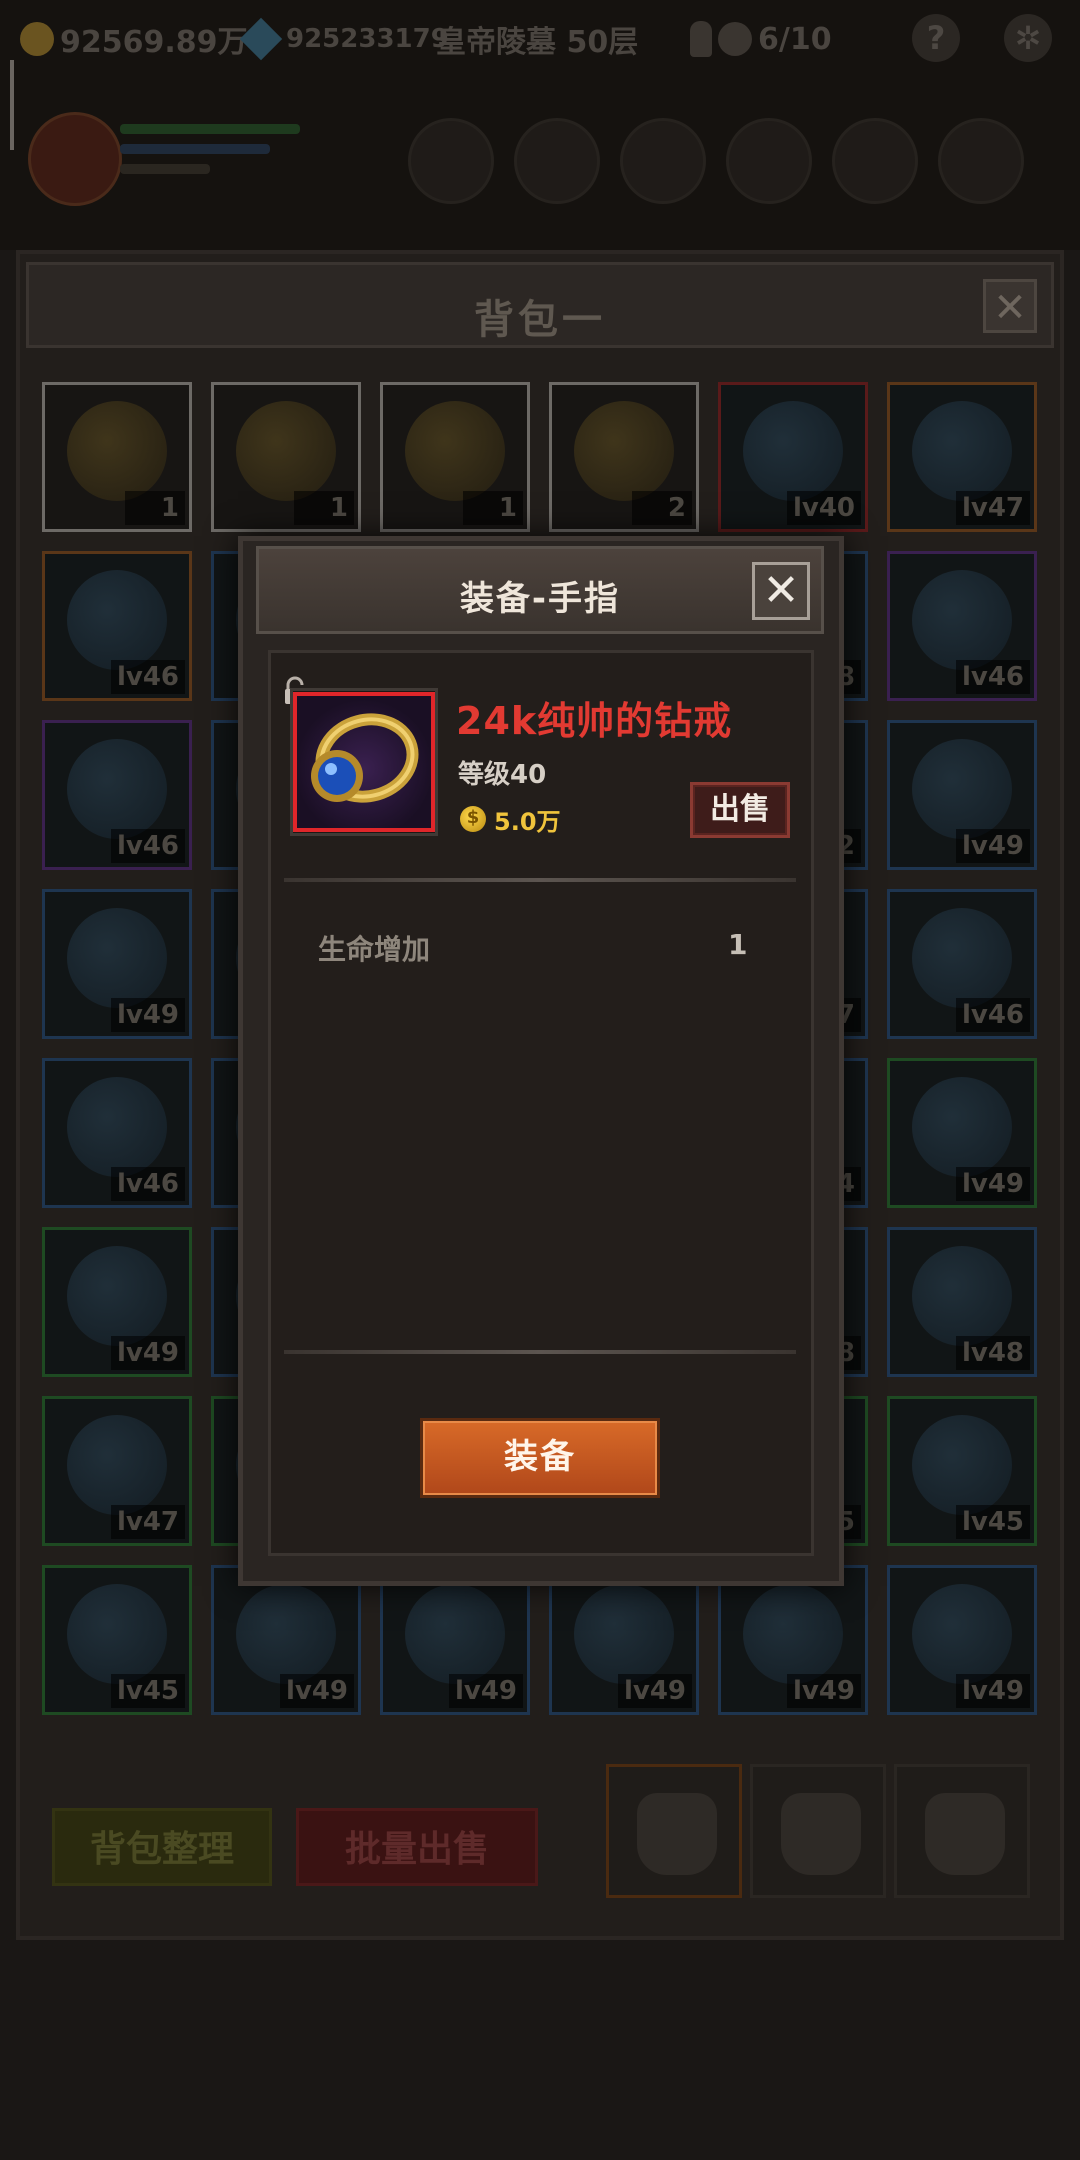  What do you see at coordinates (701, 39) in the screenshot?
I see `key-icon` at bounding box center [701, 39].